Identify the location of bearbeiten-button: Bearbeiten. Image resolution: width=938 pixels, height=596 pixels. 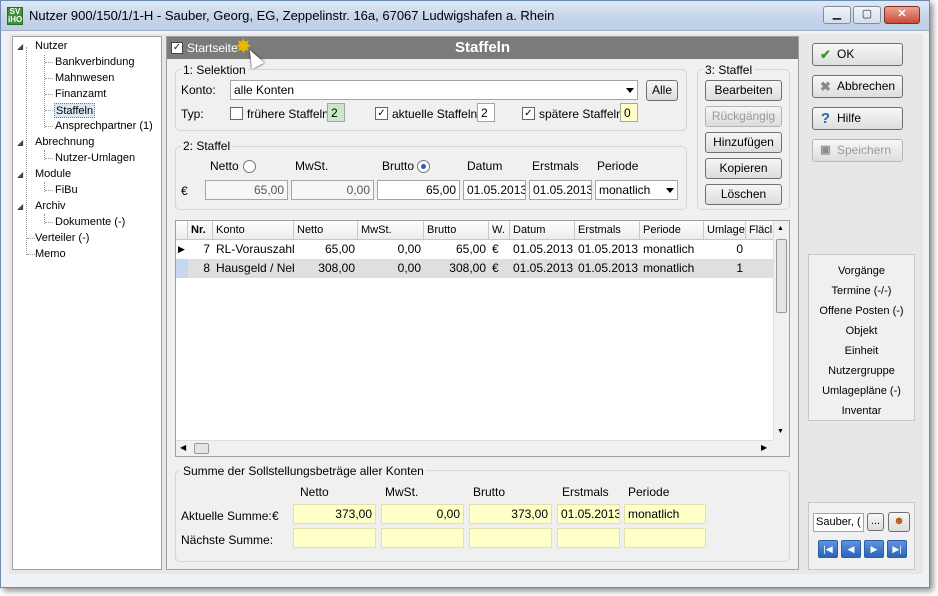
(743, 90).